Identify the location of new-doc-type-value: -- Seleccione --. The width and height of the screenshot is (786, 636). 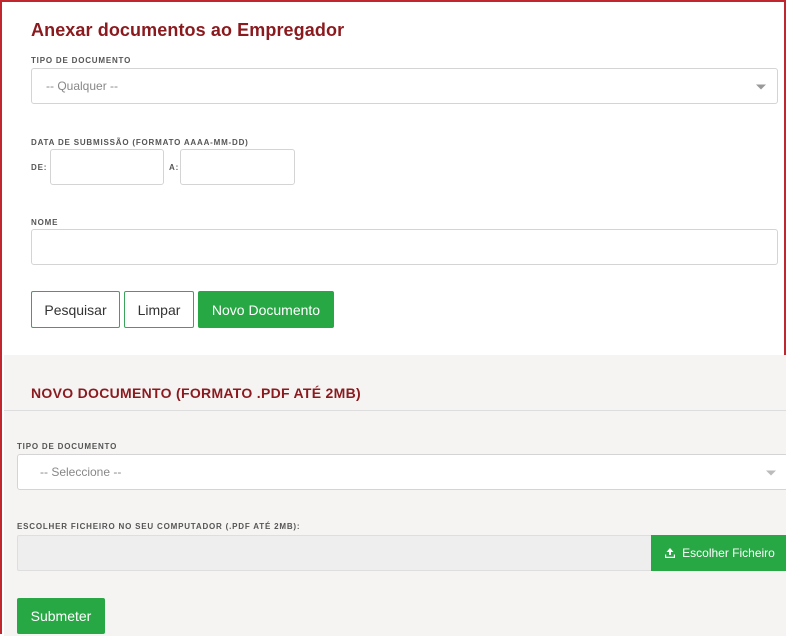
(81, 472).